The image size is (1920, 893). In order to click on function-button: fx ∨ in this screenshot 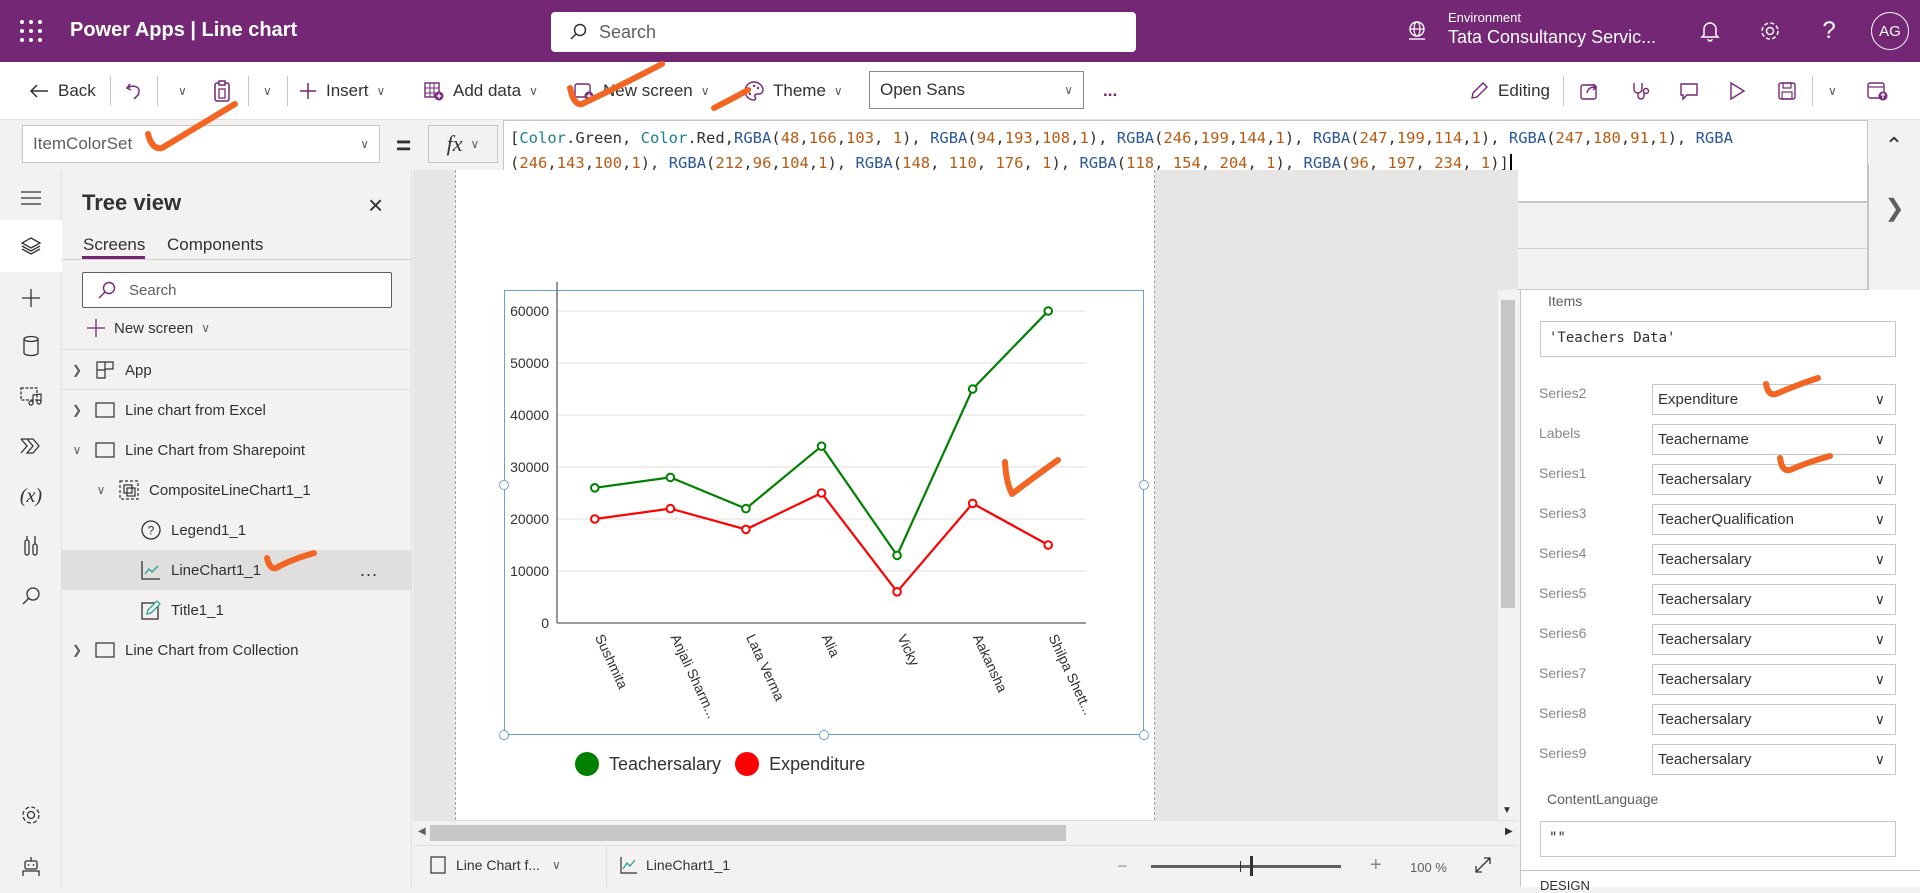, I will do `click(463, 144)`.